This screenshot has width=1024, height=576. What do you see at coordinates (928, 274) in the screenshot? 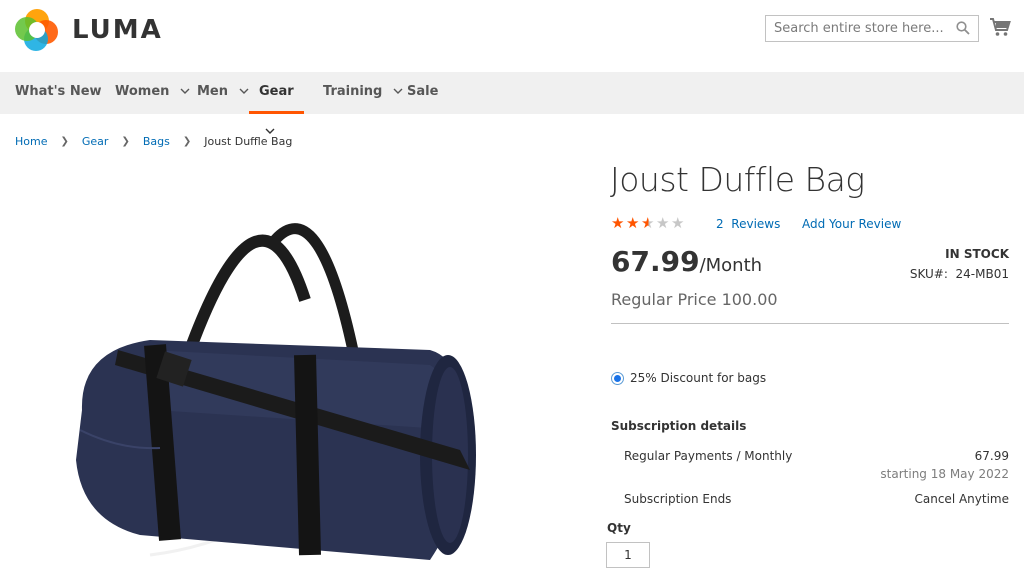
I see `sku-label: SKU#:` at bounding box center [928, 274].